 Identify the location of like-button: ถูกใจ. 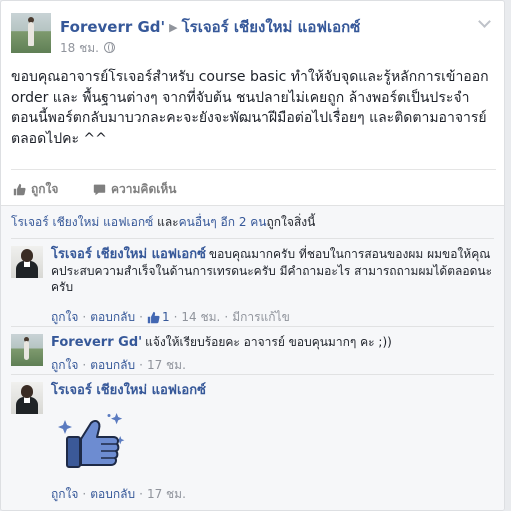
(35, 189).